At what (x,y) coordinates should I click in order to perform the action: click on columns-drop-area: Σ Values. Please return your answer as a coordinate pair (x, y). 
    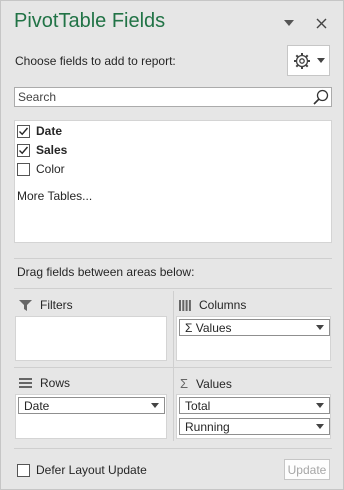
    Looking at the image, I should click on (253, 338).